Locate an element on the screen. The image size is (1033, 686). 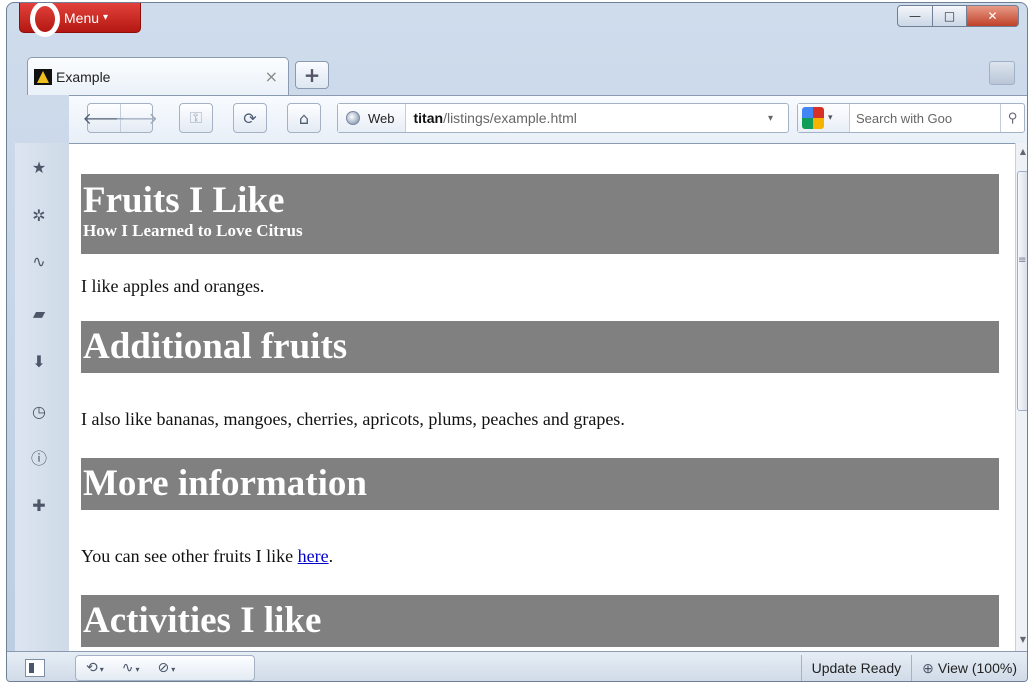
section-heading-activities: Activities I like is located at coordinates (540, 621).